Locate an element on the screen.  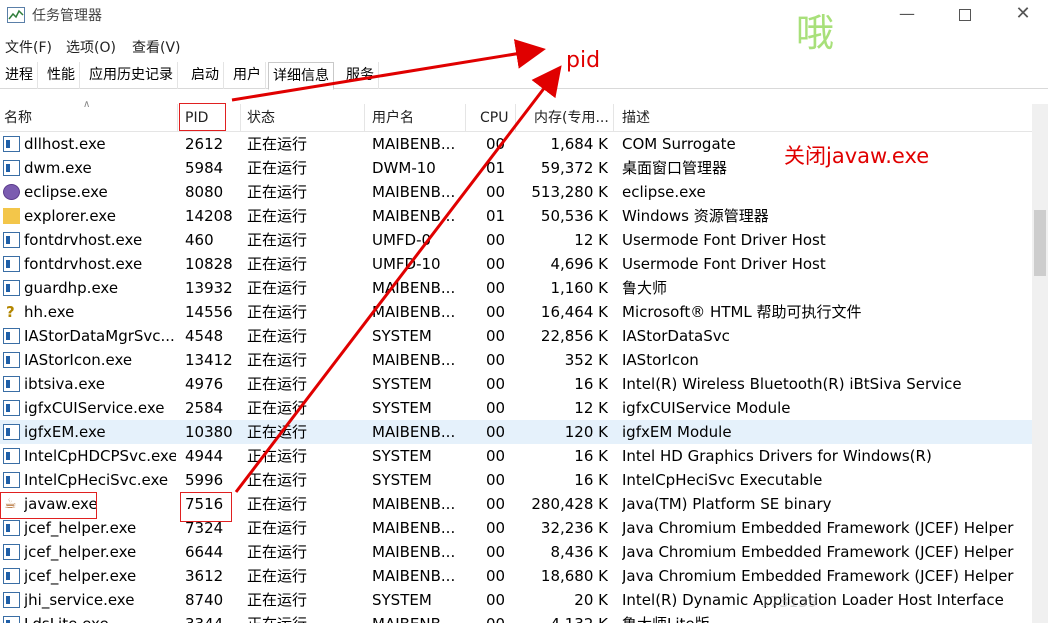
process-memory: 513,280 K is located at coordinates (569, 192).